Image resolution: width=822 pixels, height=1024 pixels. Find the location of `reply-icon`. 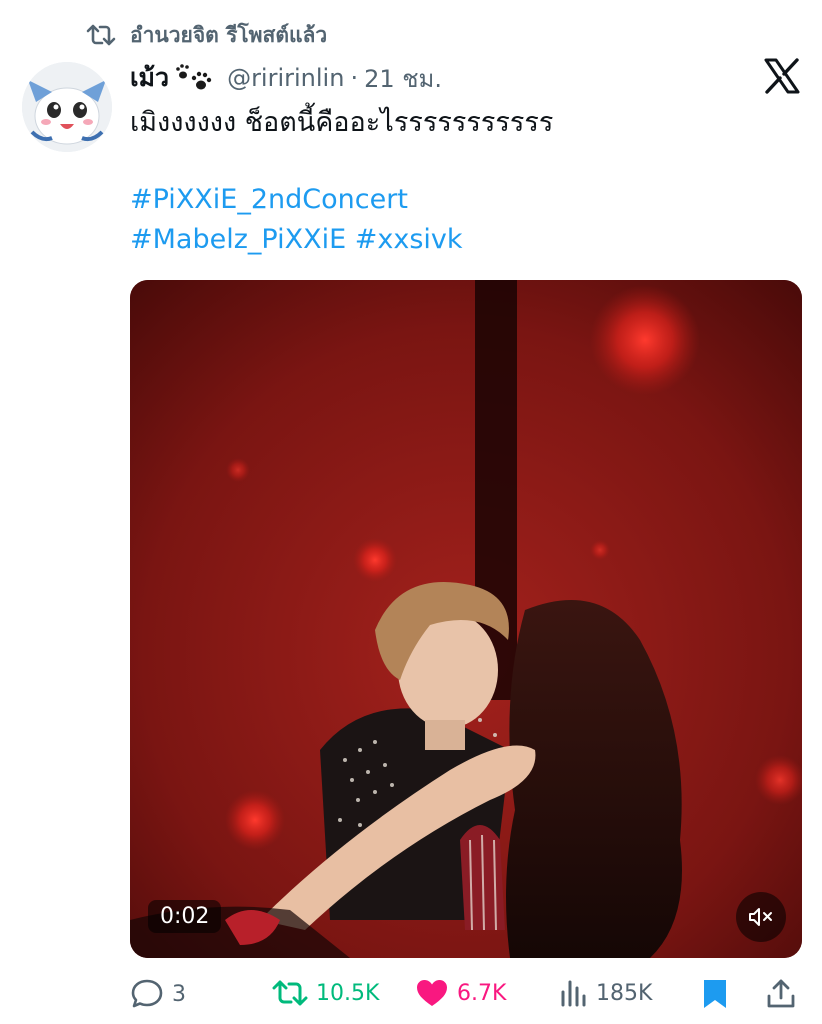

reply-icon is located at coordinates (147, 993).